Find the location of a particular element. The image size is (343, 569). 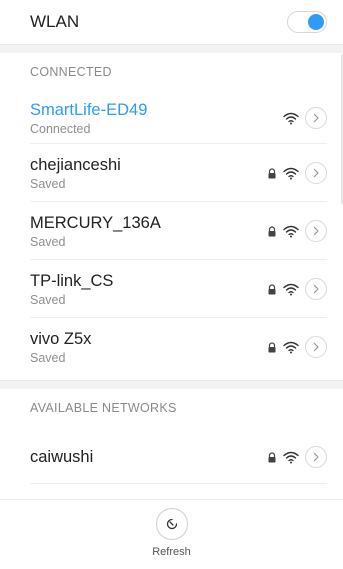

network-text: SmartLife-ED49 Connected is located at coordinates (88, 118).